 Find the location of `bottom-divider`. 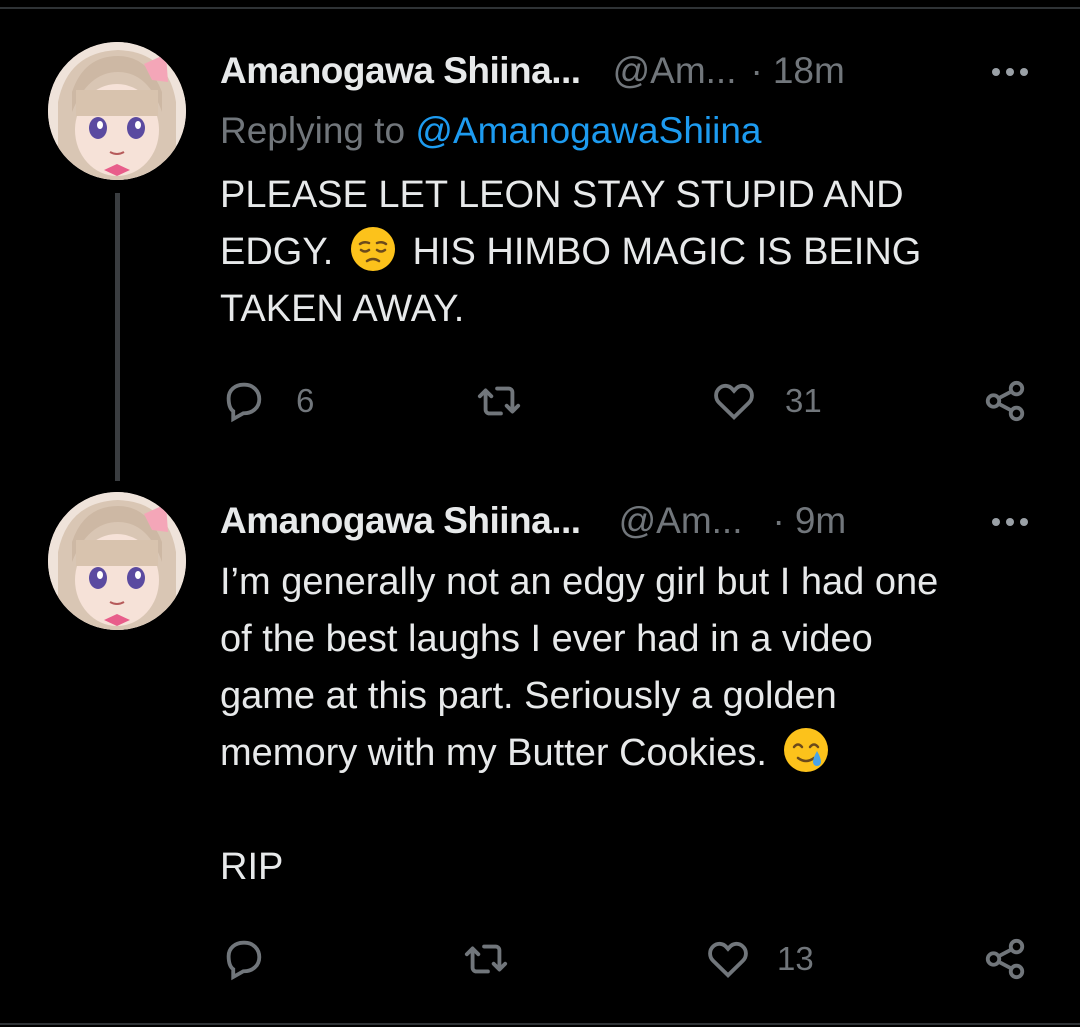

bottom-divider is located at coordinates (540, 1024).